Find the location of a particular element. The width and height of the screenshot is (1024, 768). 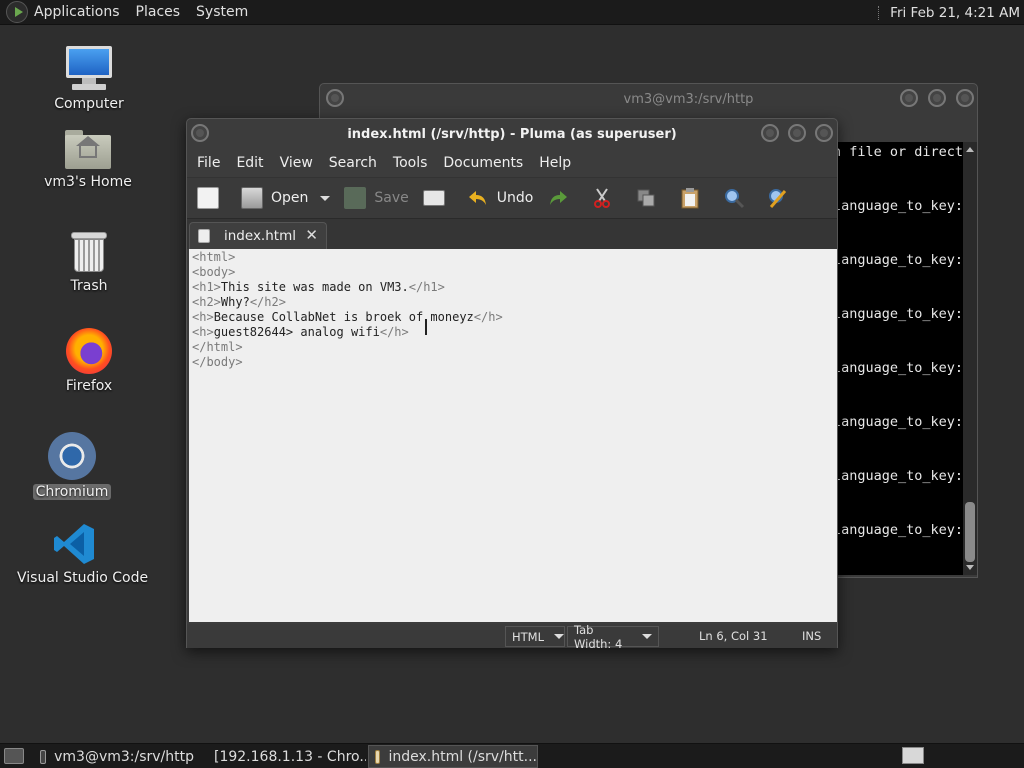

taskbar-item-terminal: vm3@vm3:/srv/http is located at coordinates (114, 756).